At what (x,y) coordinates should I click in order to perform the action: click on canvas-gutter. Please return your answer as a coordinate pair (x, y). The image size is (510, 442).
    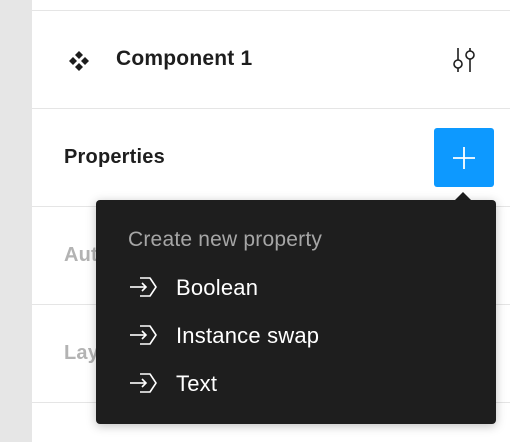
    Looking at the image, I should click on (16, 221).